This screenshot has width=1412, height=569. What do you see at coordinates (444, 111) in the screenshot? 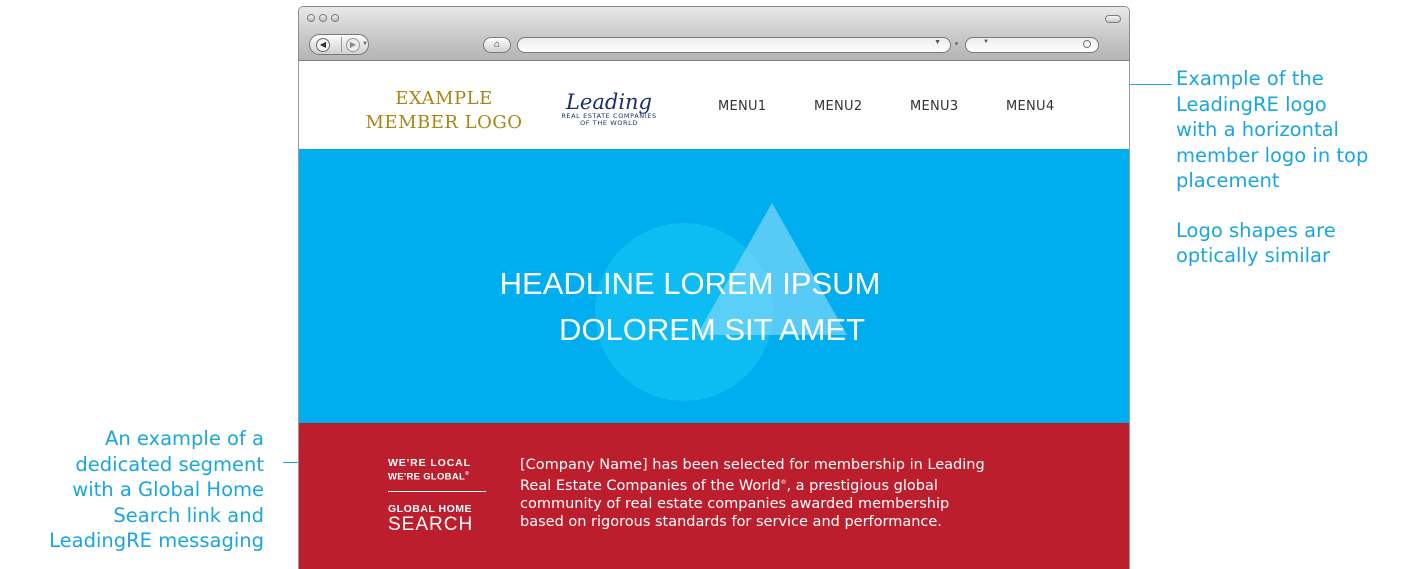
I see `member-logo: EXAMPLE MEMBER LOGO` at bounding box center [444, 111].